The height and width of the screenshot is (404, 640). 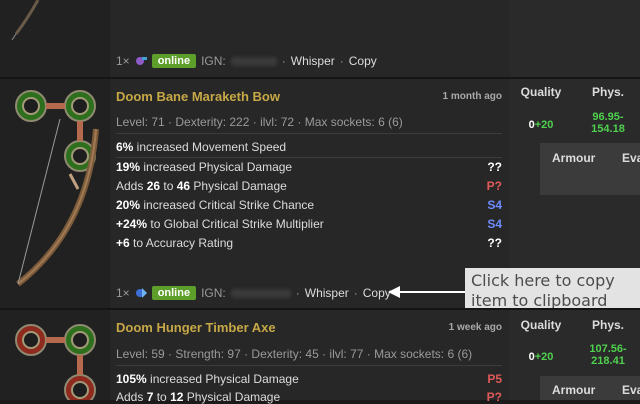 I want to click on bow-tip-image, so click(x=25, y=20).